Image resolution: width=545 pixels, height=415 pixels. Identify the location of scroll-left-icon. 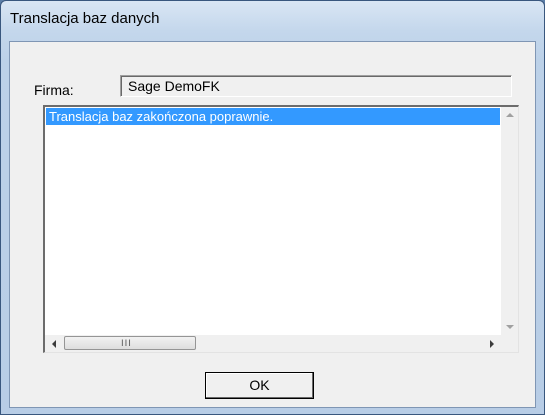
(54, 344).